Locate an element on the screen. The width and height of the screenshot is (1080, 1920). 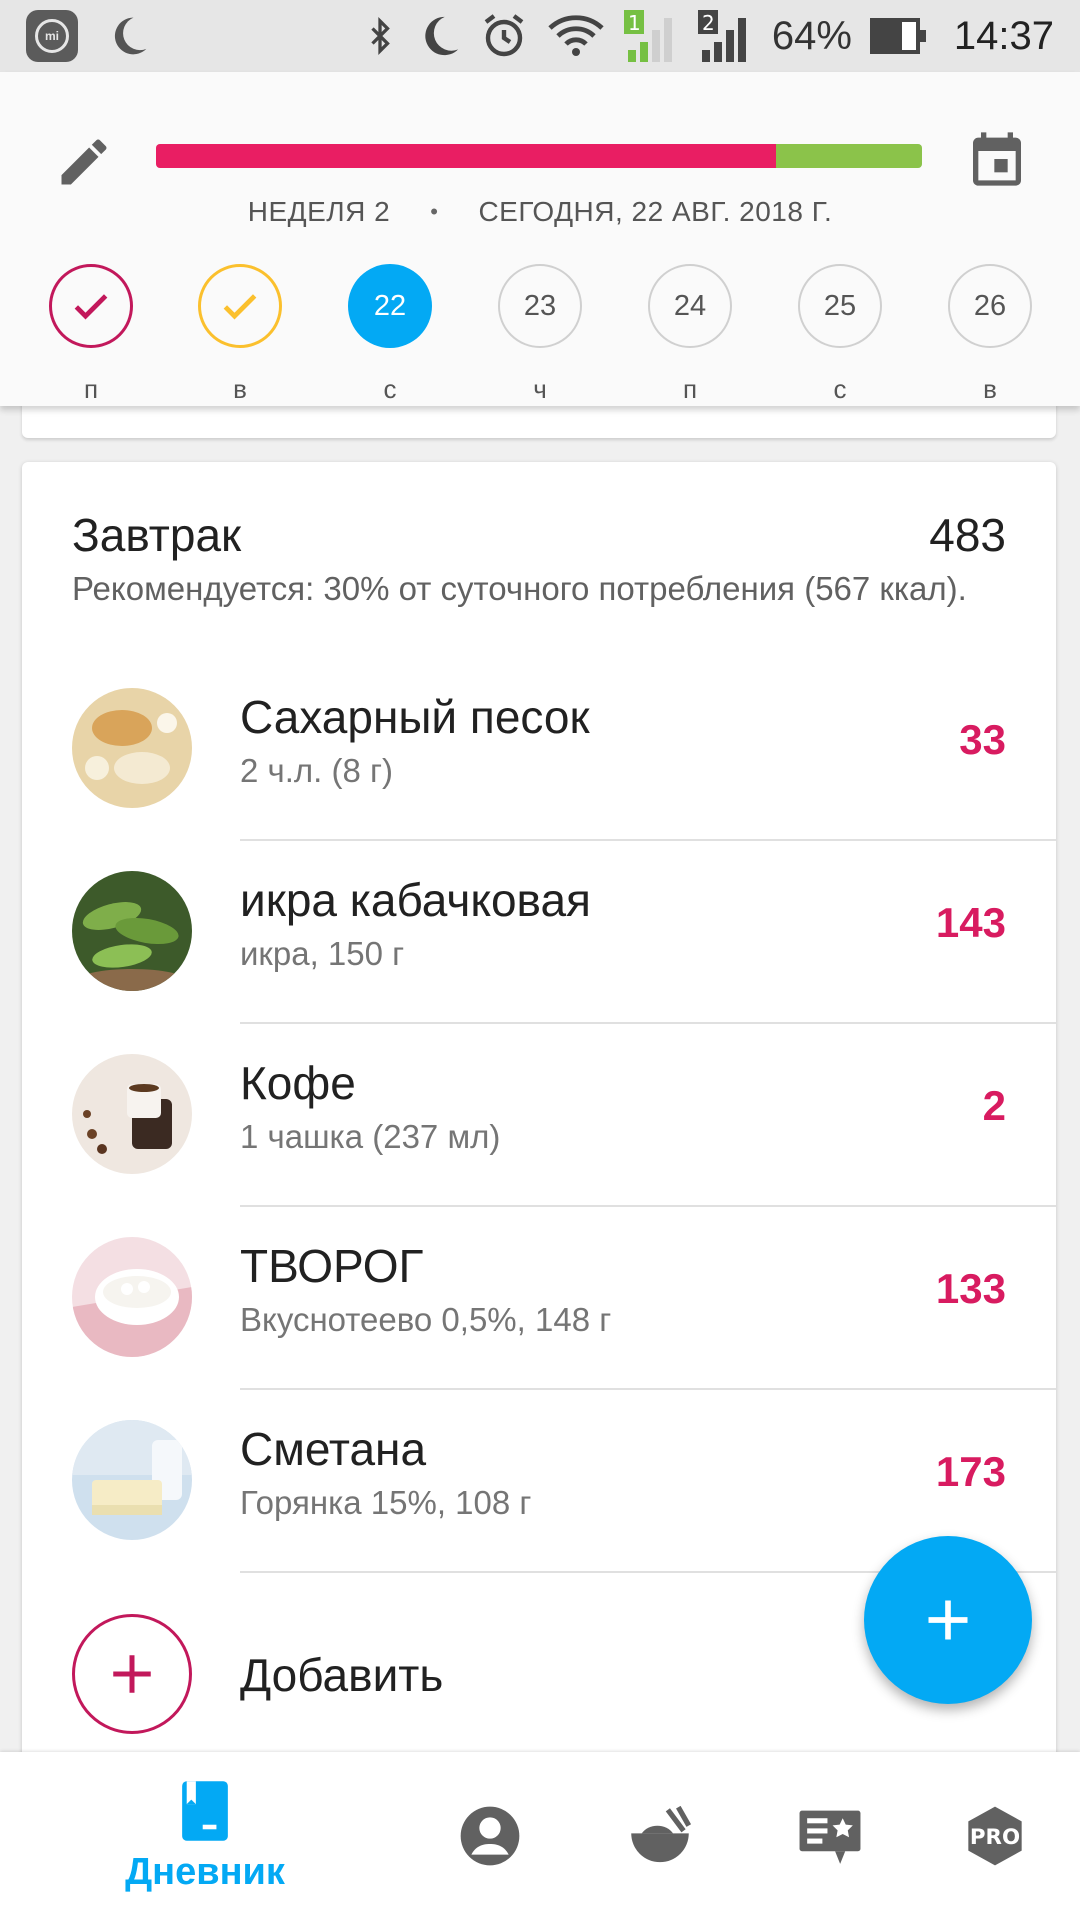
day-sun: 26 в is located at coordinates (990, 334).